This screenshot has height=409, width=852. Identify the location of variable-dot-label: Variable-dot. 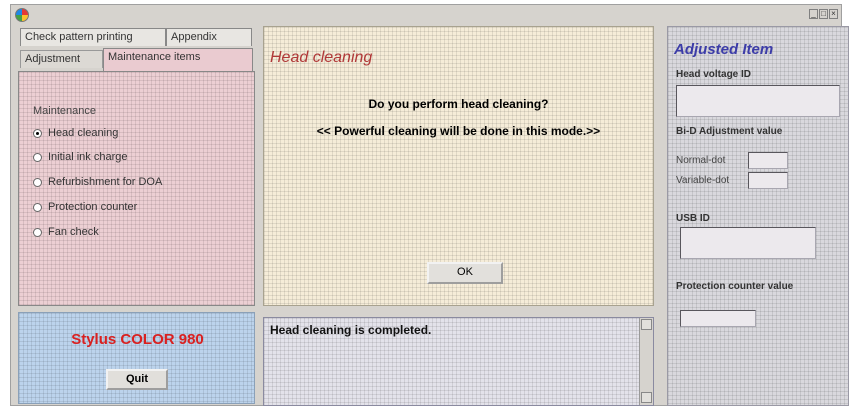
(703, 180).